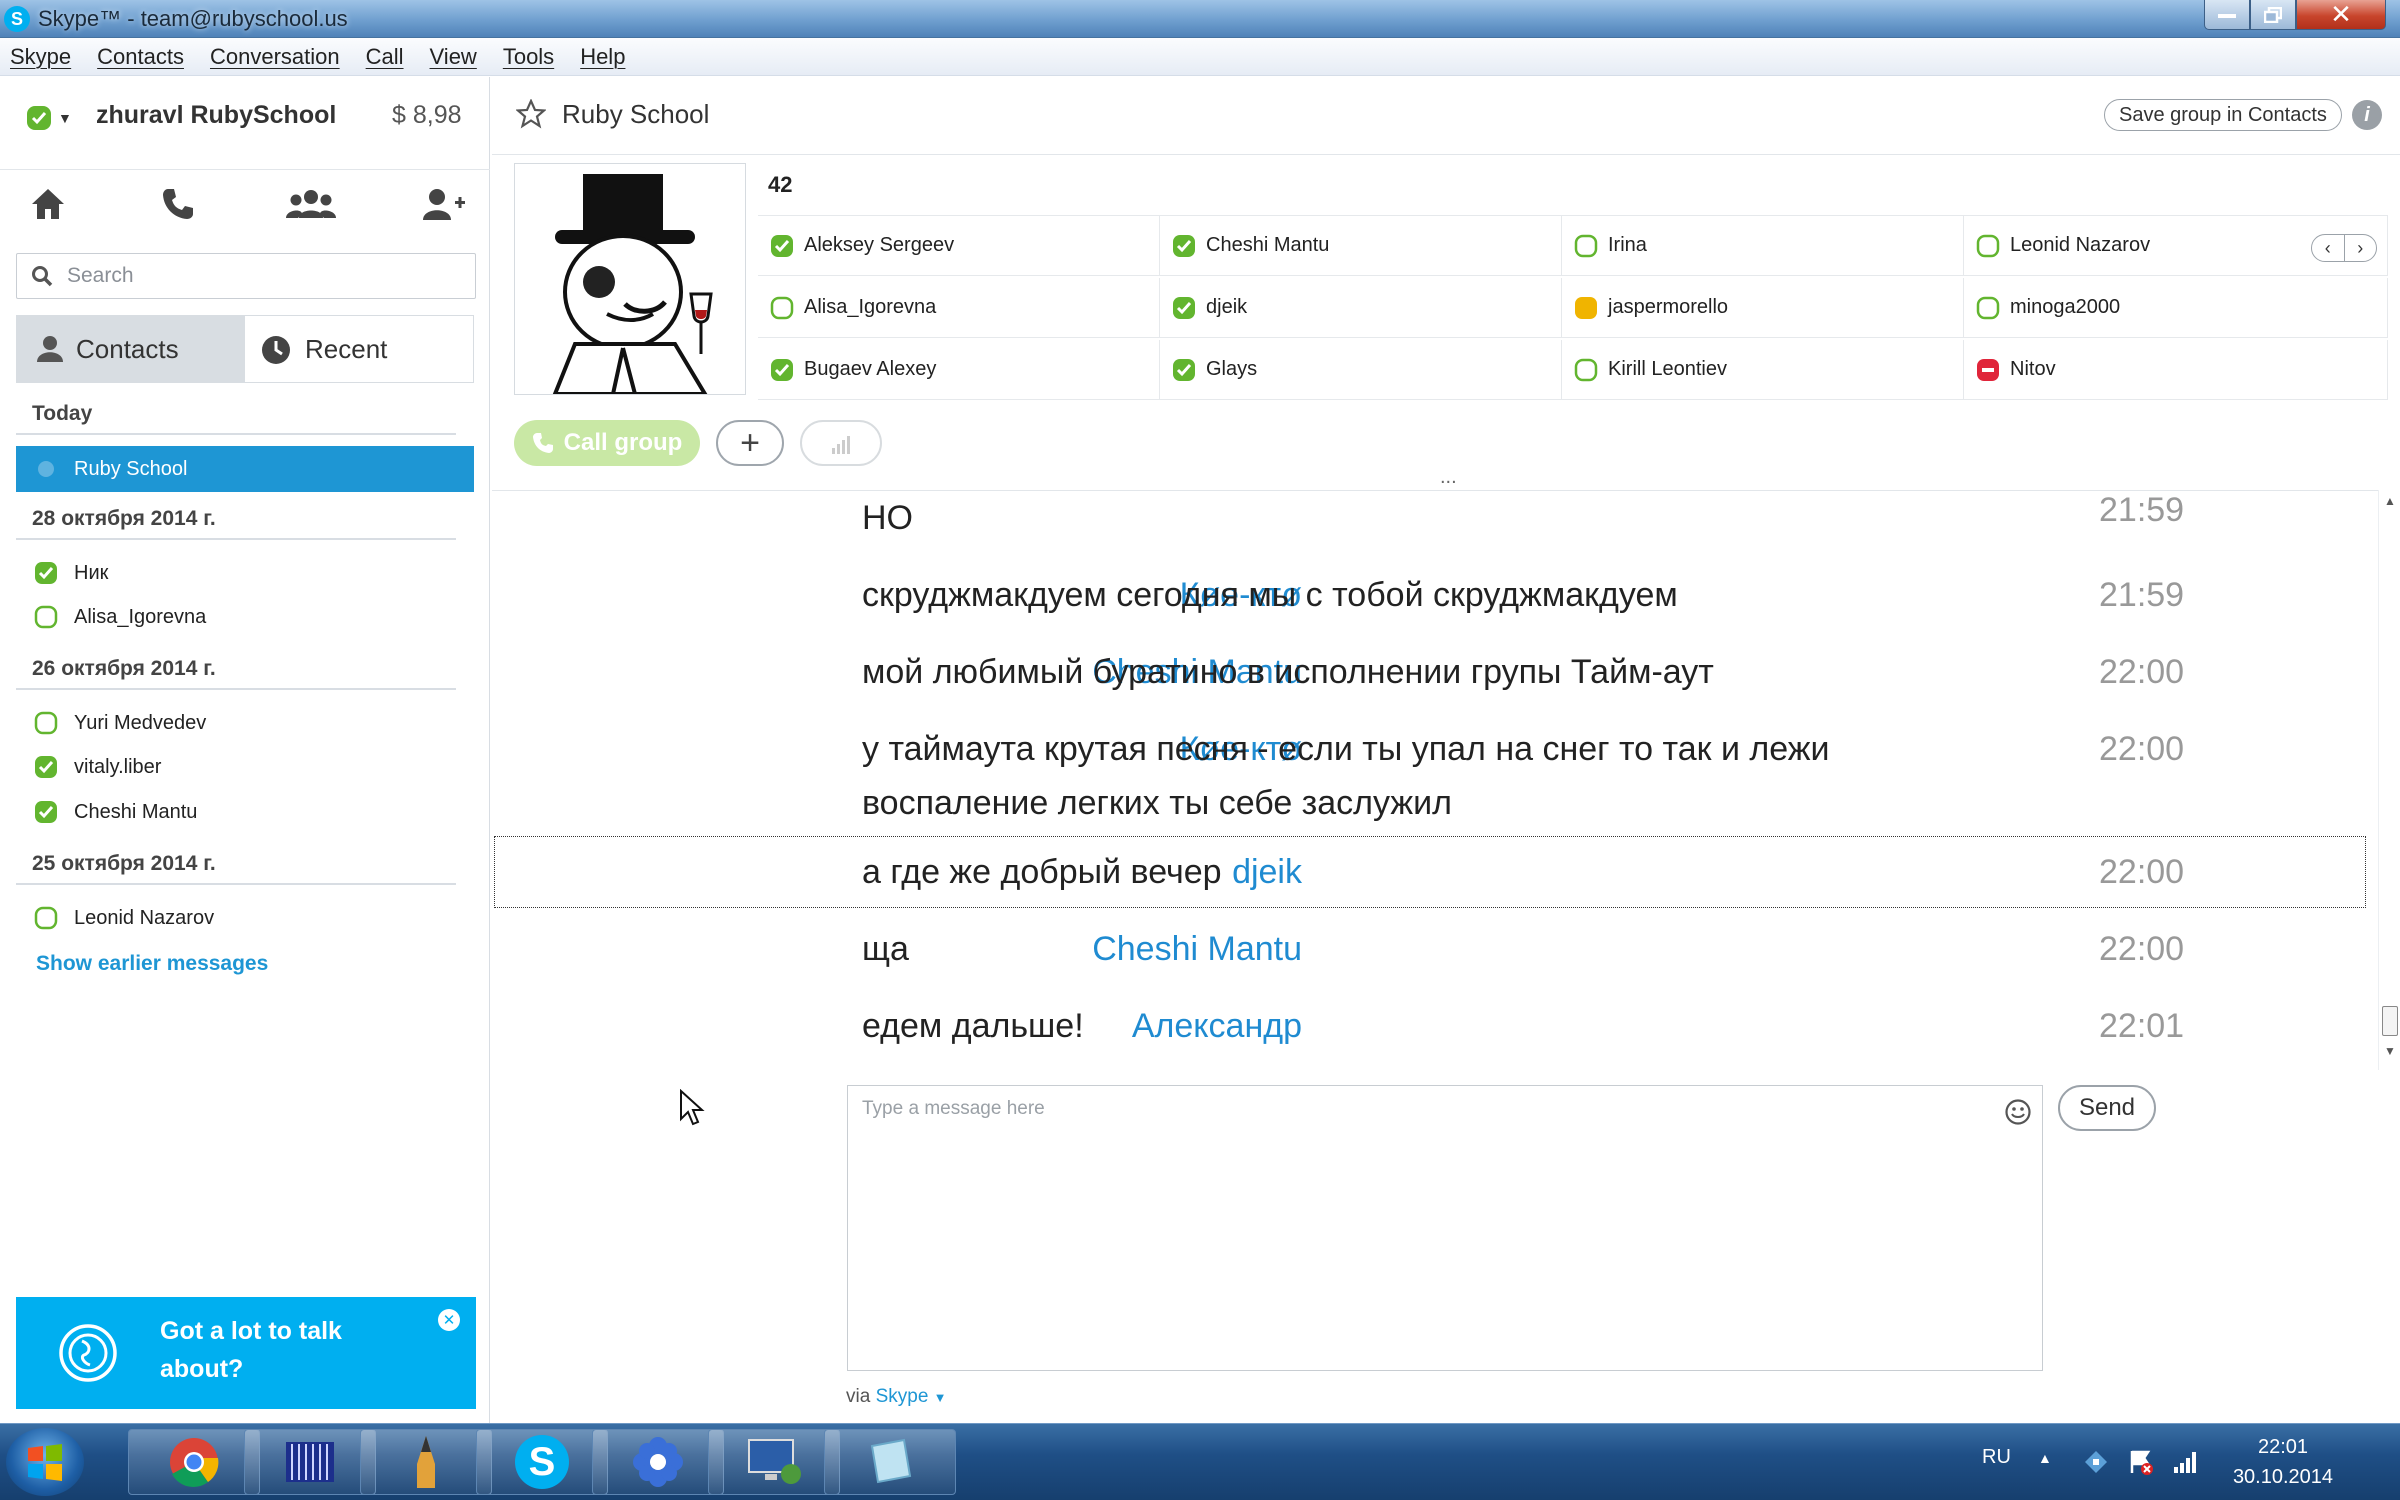 This screenshot has width=2400, height=1500. Describe the element at coordinates (131, 468) in the screenshot. I see `recent-item-label: Ruby School` at that location.